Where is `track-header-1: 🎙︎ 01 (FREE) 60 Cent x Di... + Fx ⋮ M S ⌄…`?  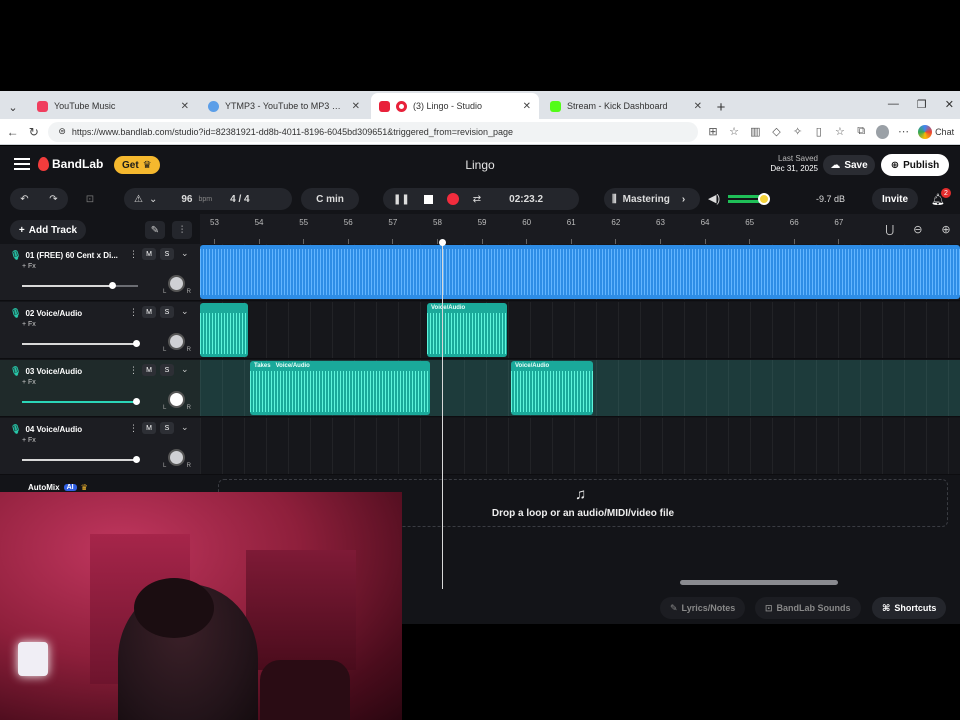
track-header-1: 🎙︎ 01 (FREE) 60 Cent x Di... + Fx ⋮ M S ⌄… is located at coordinates (100, 272).